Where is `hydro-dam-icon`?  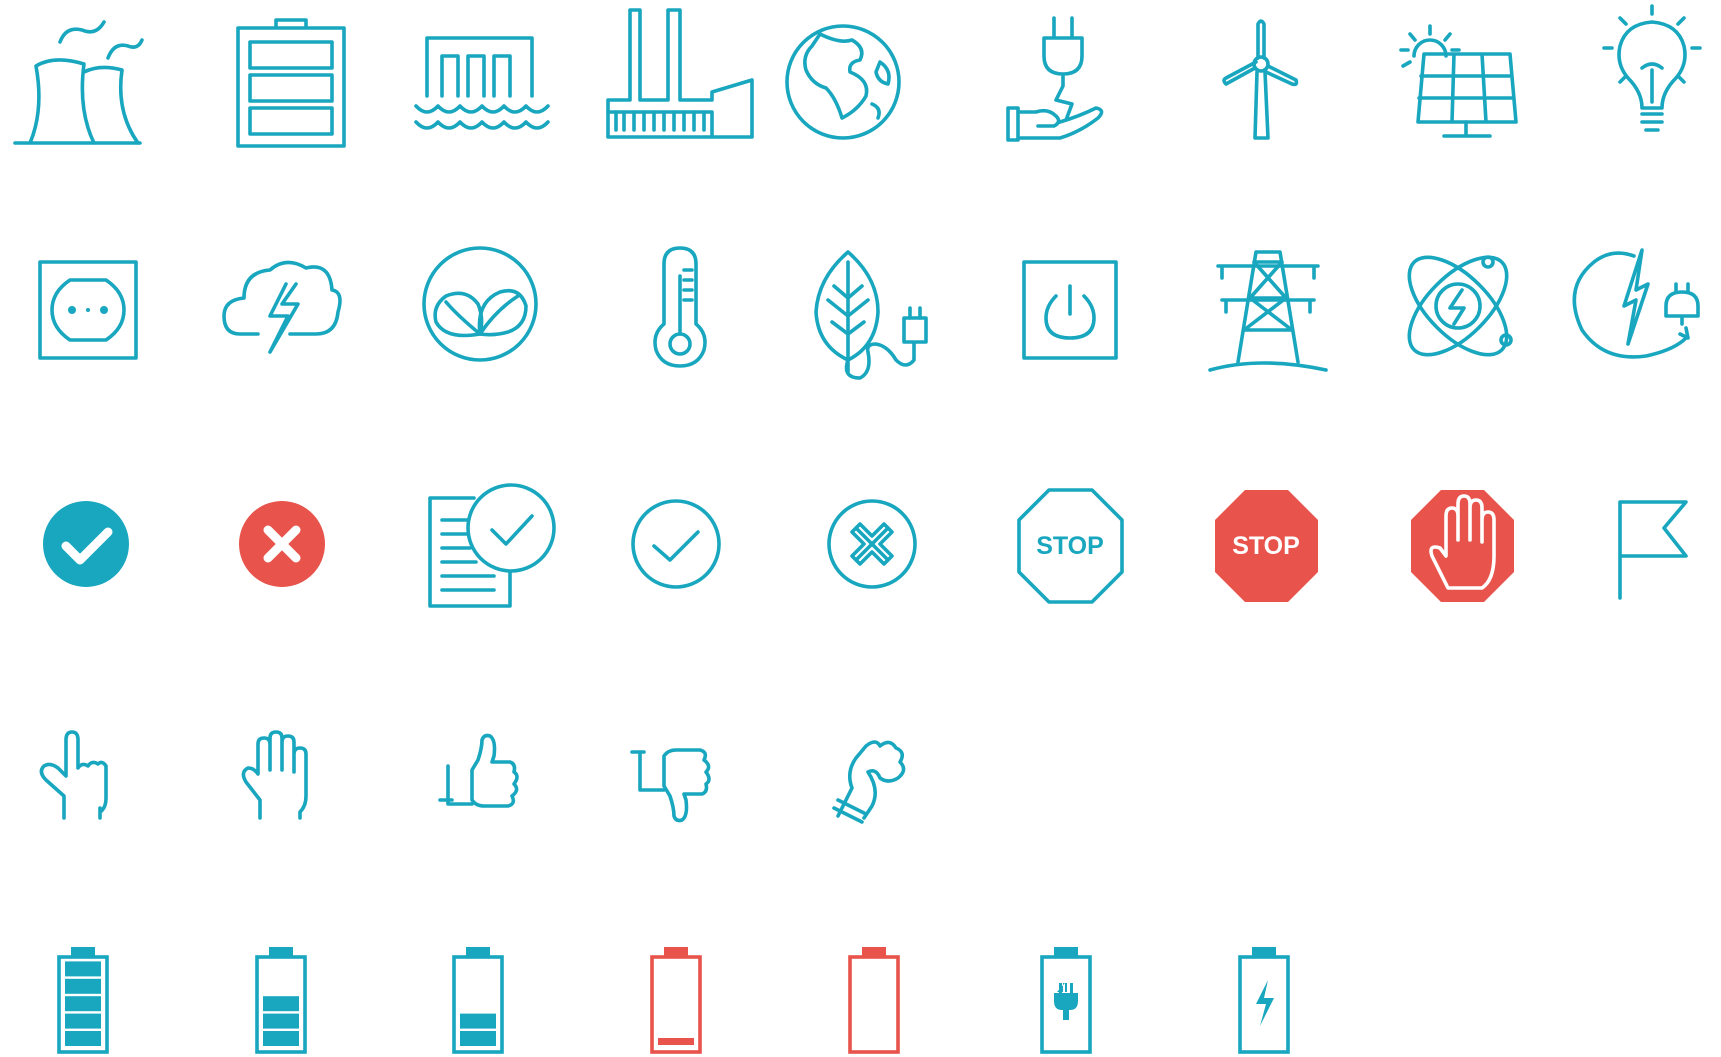 hydro-dam-icon is located at coordinates (482, 83).